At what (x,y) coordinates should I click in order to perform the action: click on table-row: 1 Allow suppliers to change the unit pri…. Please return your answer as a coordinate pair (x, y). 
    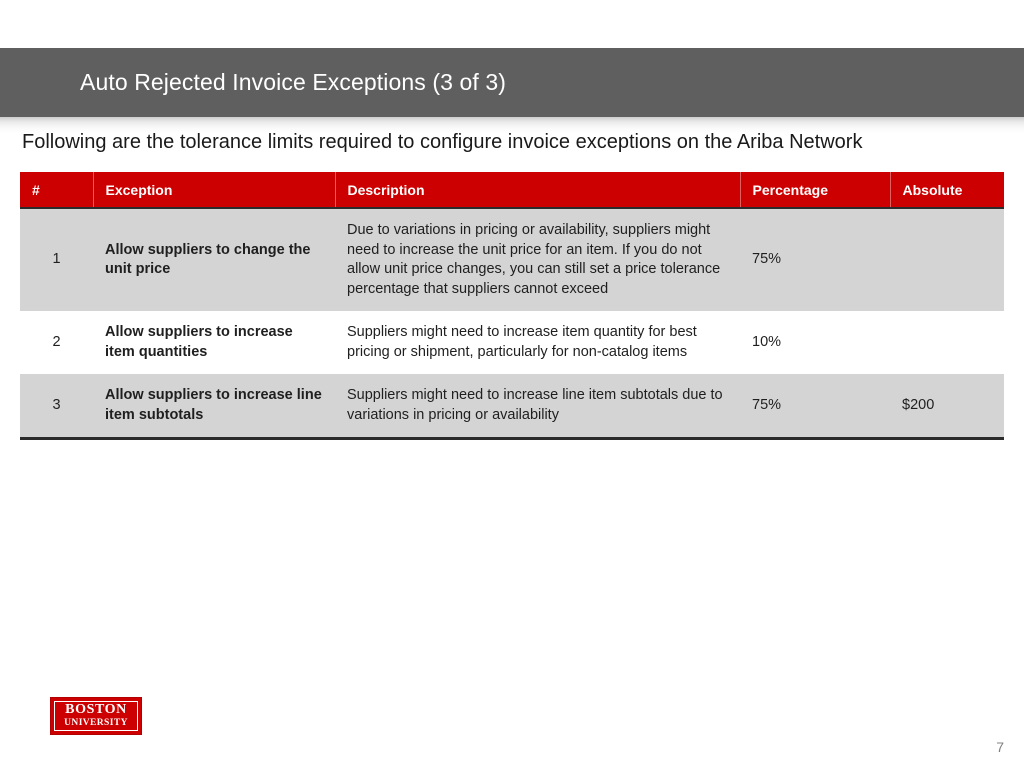
    Looking at the image, I should click on (512, 259).